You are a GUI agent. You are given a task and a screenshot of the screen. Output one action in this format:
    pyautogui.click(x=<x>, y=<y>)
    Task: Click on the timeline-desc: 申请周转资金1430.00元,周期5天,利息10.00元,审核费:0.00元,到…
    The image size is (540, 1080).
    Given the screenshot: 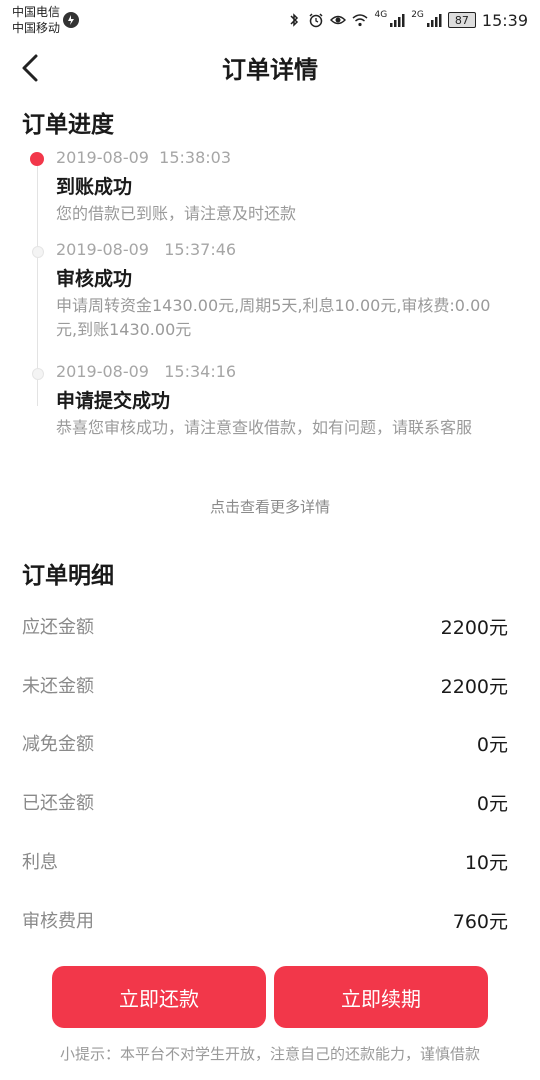 What is the action you would take?
    pyautogui.click(x=273, y=317)
    